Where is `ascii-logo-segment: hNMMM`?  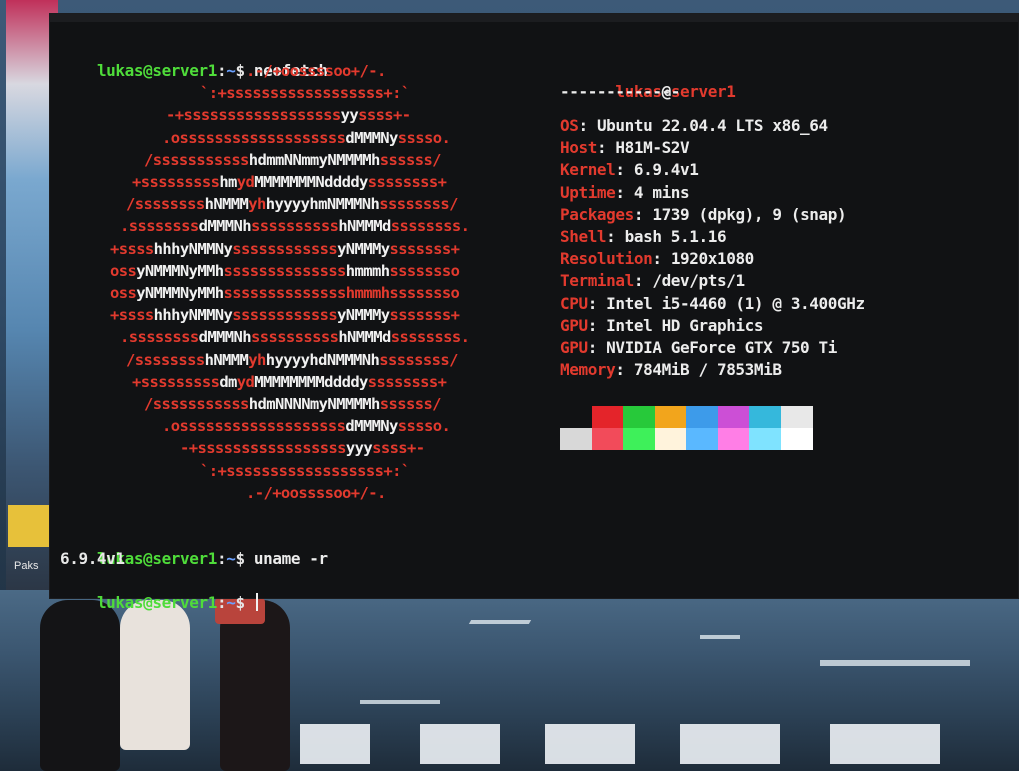
ascii-logo-segment: hNMMM is located at coordinates (226, 204).